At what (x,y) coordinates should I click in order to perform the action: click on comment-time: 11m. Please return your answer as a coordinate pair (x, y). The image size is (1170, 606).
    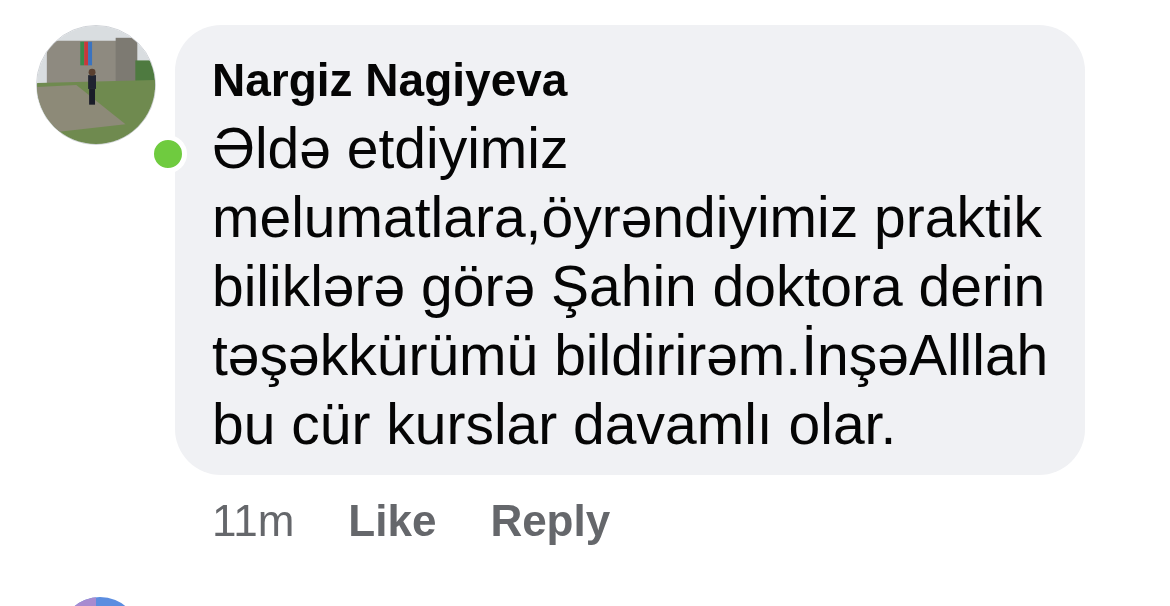
    Looking at the image, I should click on (253, 521).